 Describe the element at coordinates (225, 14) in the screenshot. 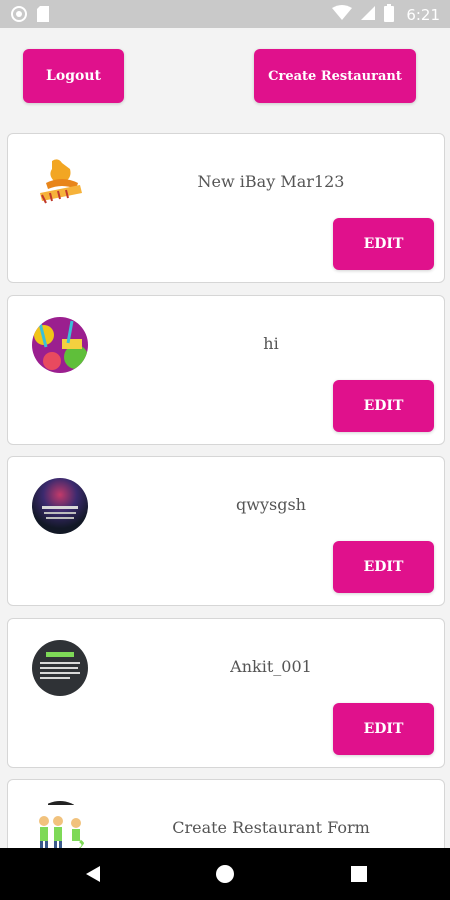

I see `status-bar: 6:21` at that location.